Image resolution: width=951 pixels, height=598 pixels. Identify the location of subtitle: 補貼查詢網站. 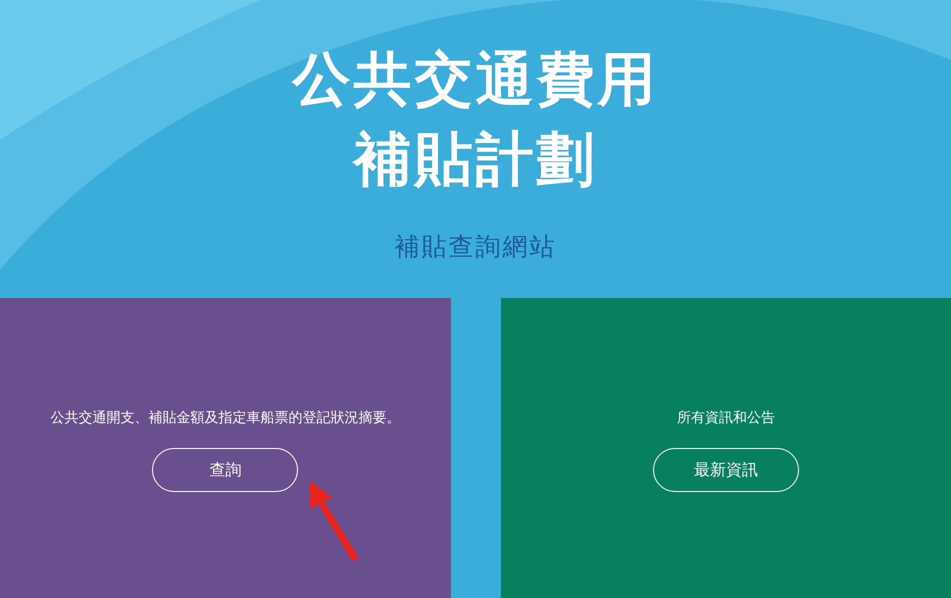
(475, 247).